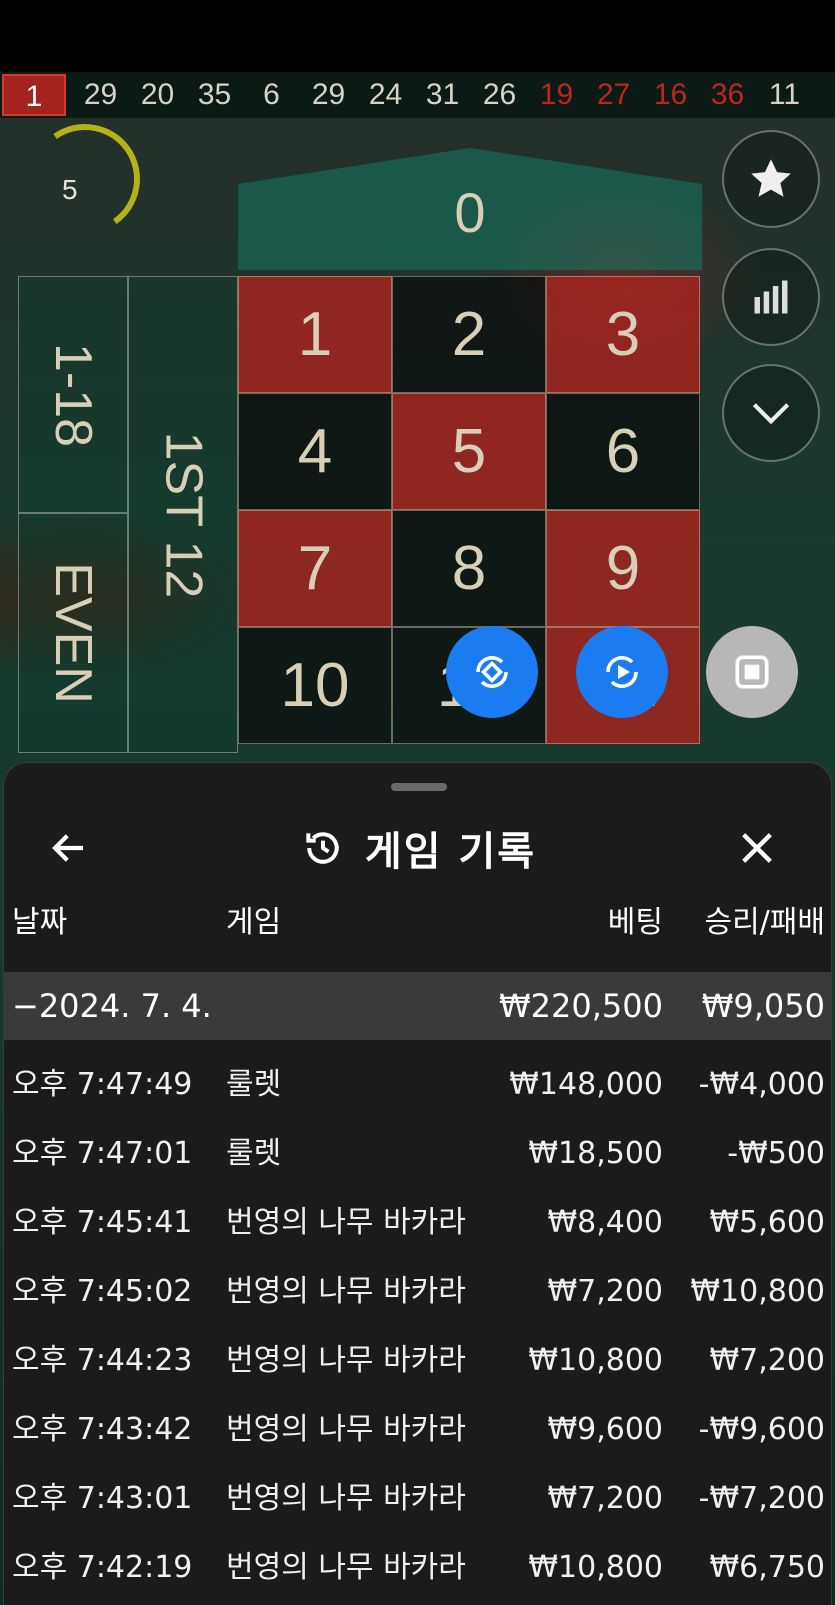 This screenshot has height=1605, width=835. What do you see at coordinates (470, 212) in the screenshot?
I see `zero-label: 0` at bounding box center [470, 212].